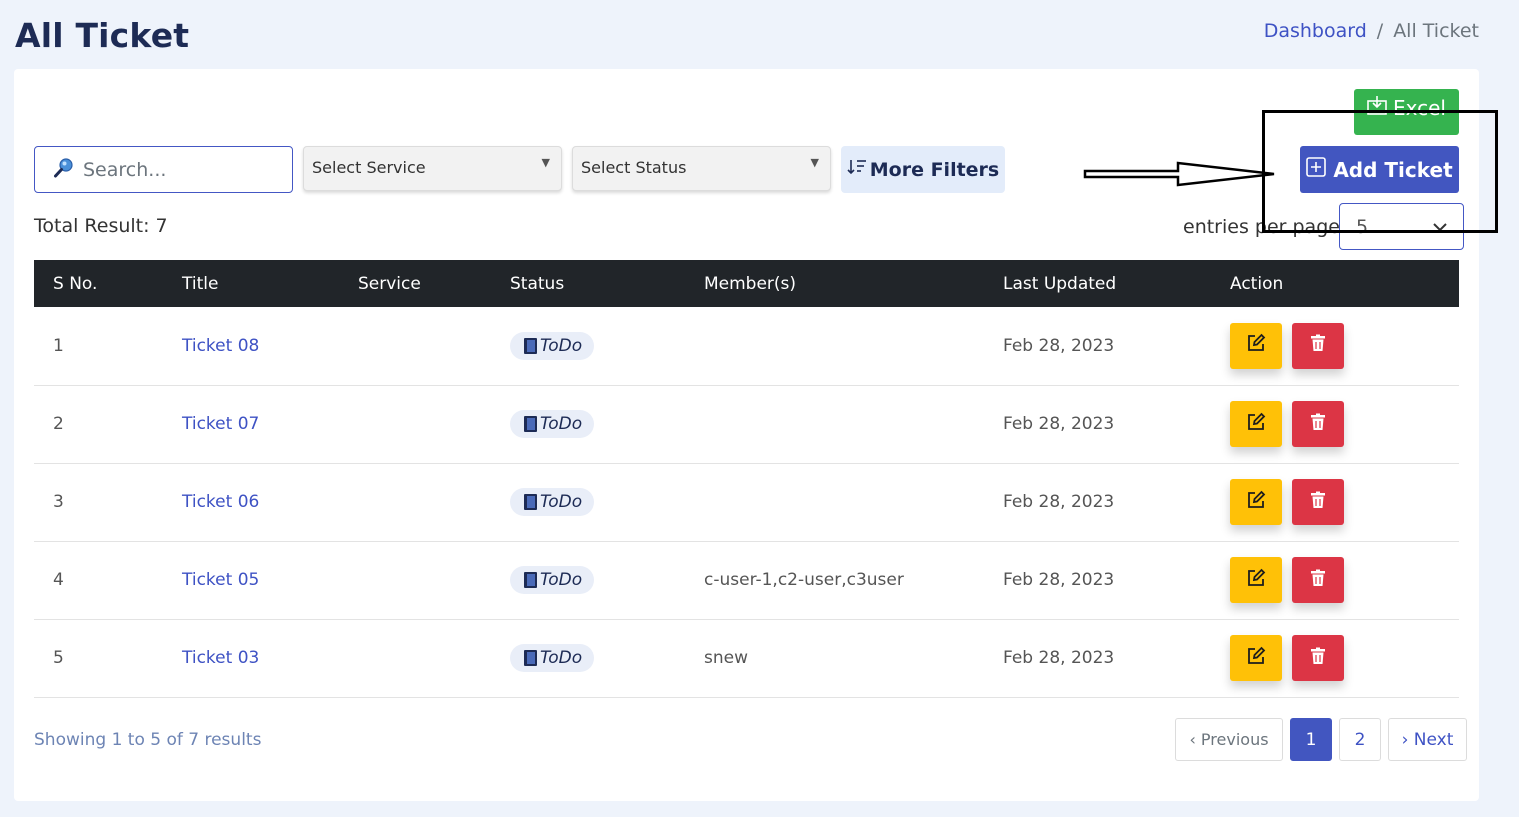 This screenshot has height=817, width=1519. I want to click on cell-title: Ticket 03, so click(270, 658).